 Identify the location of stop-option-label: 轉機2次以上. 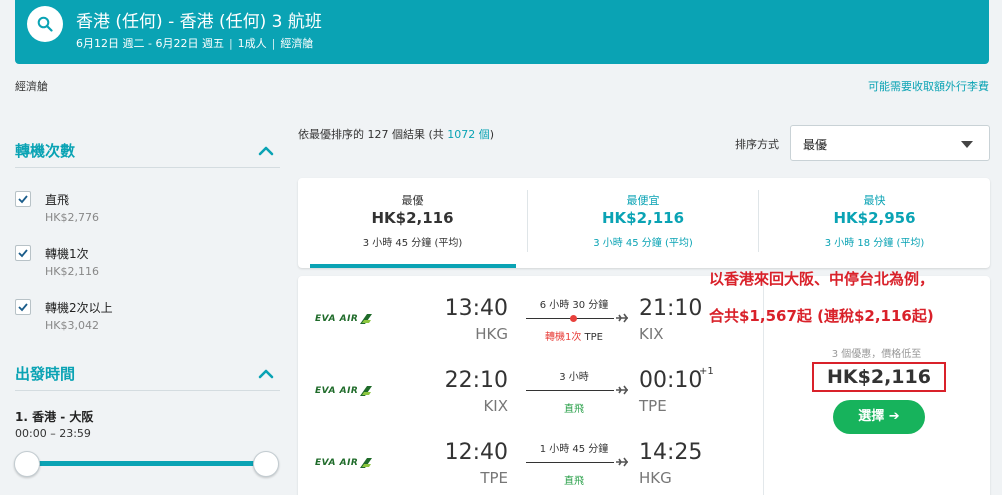
(79, 308).